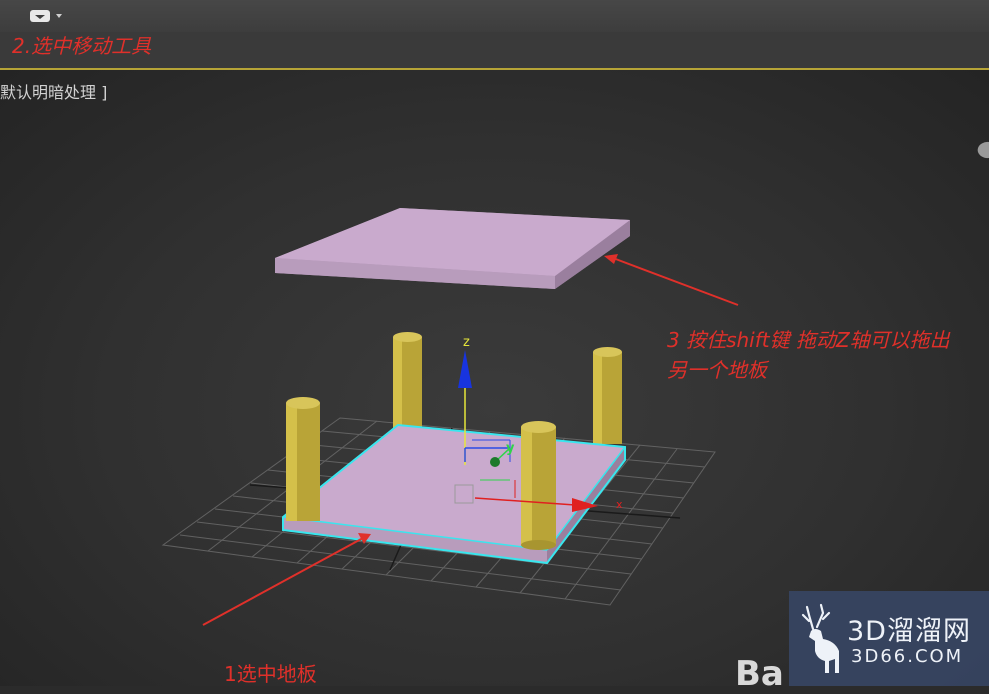  I want to click on pillar-back-right, so click(607, 395).